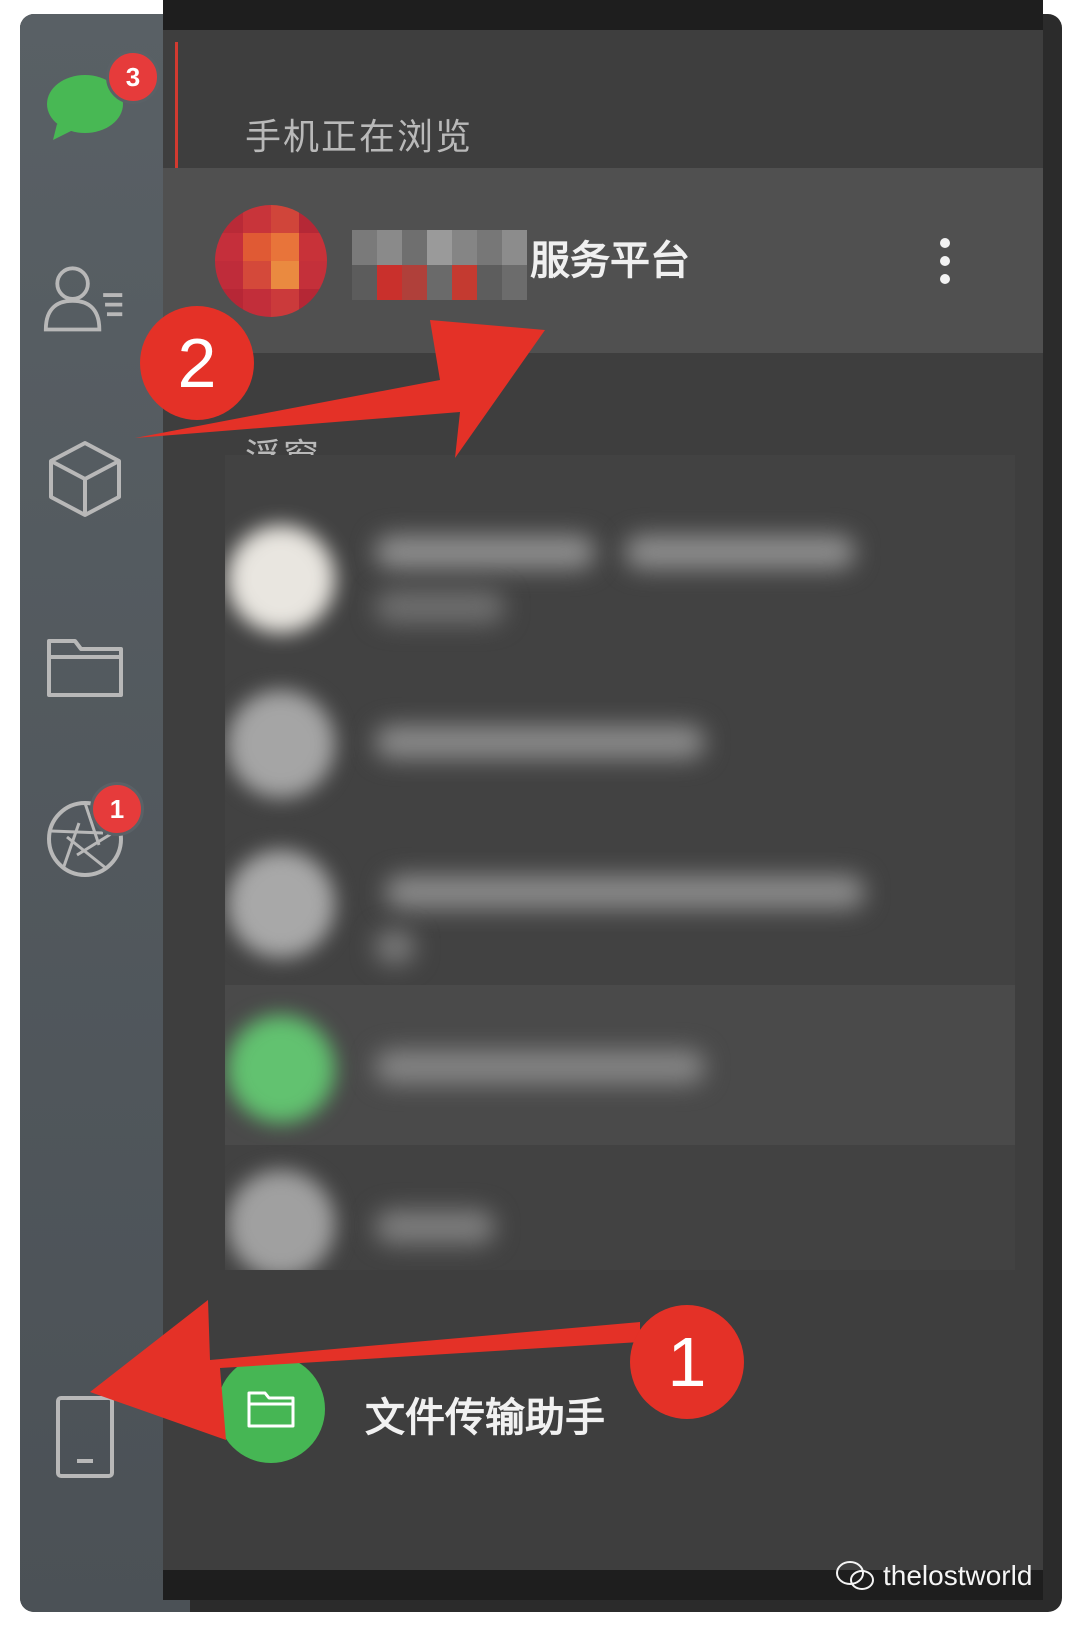 The height and width of the screenshot is (1627, 1080). What do you see at coordinates (271, 261) in the screenshot?
I see `browsing-item-avatar` at bounding box center [271, 261].